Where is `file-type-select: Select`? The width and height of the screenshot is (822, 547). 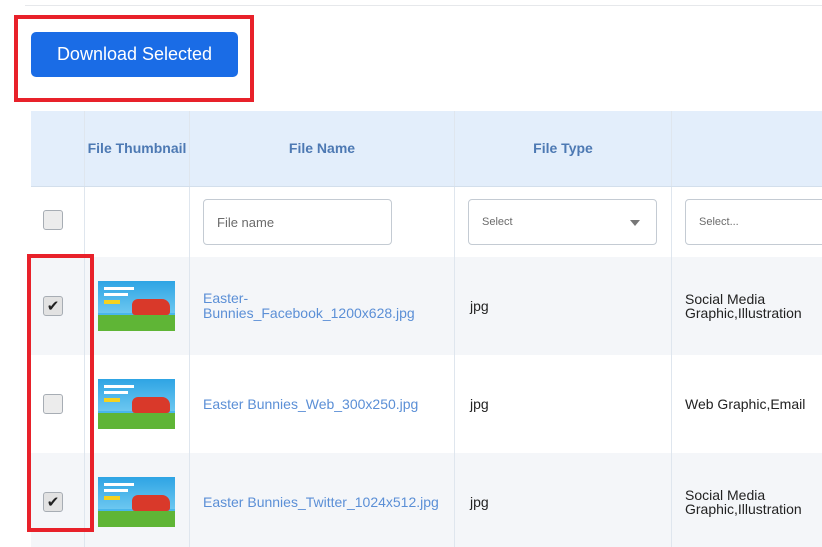
file-type-select: Select is located at coordinates (562, 222).